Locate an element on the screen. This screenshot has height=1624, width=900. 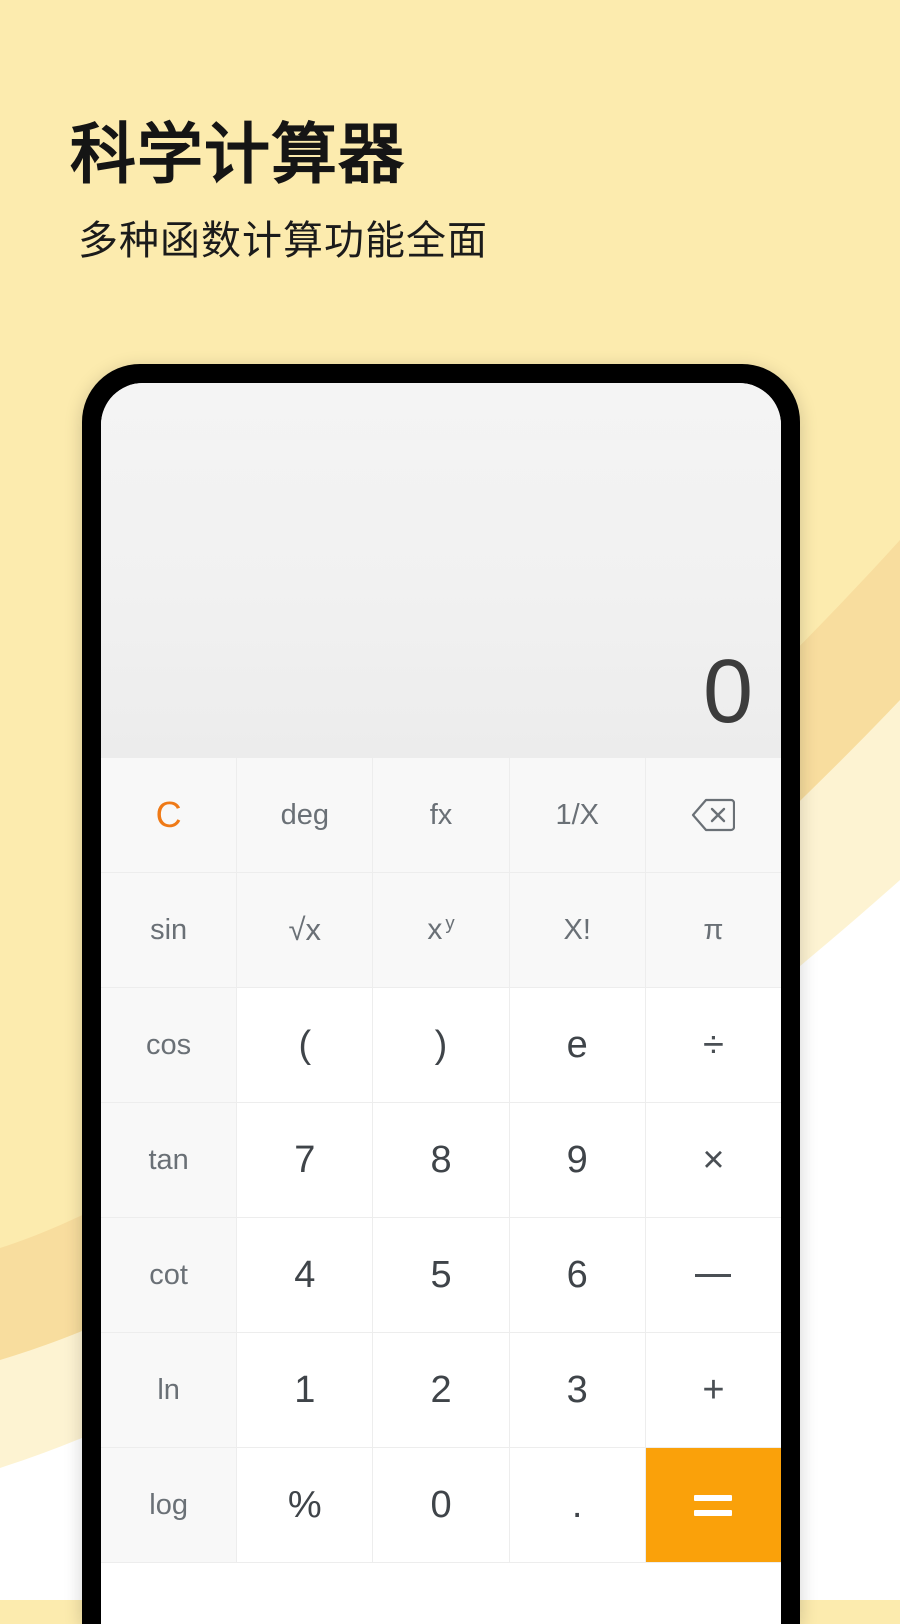
key-0: 0 is located at coordinates (441, 1505).